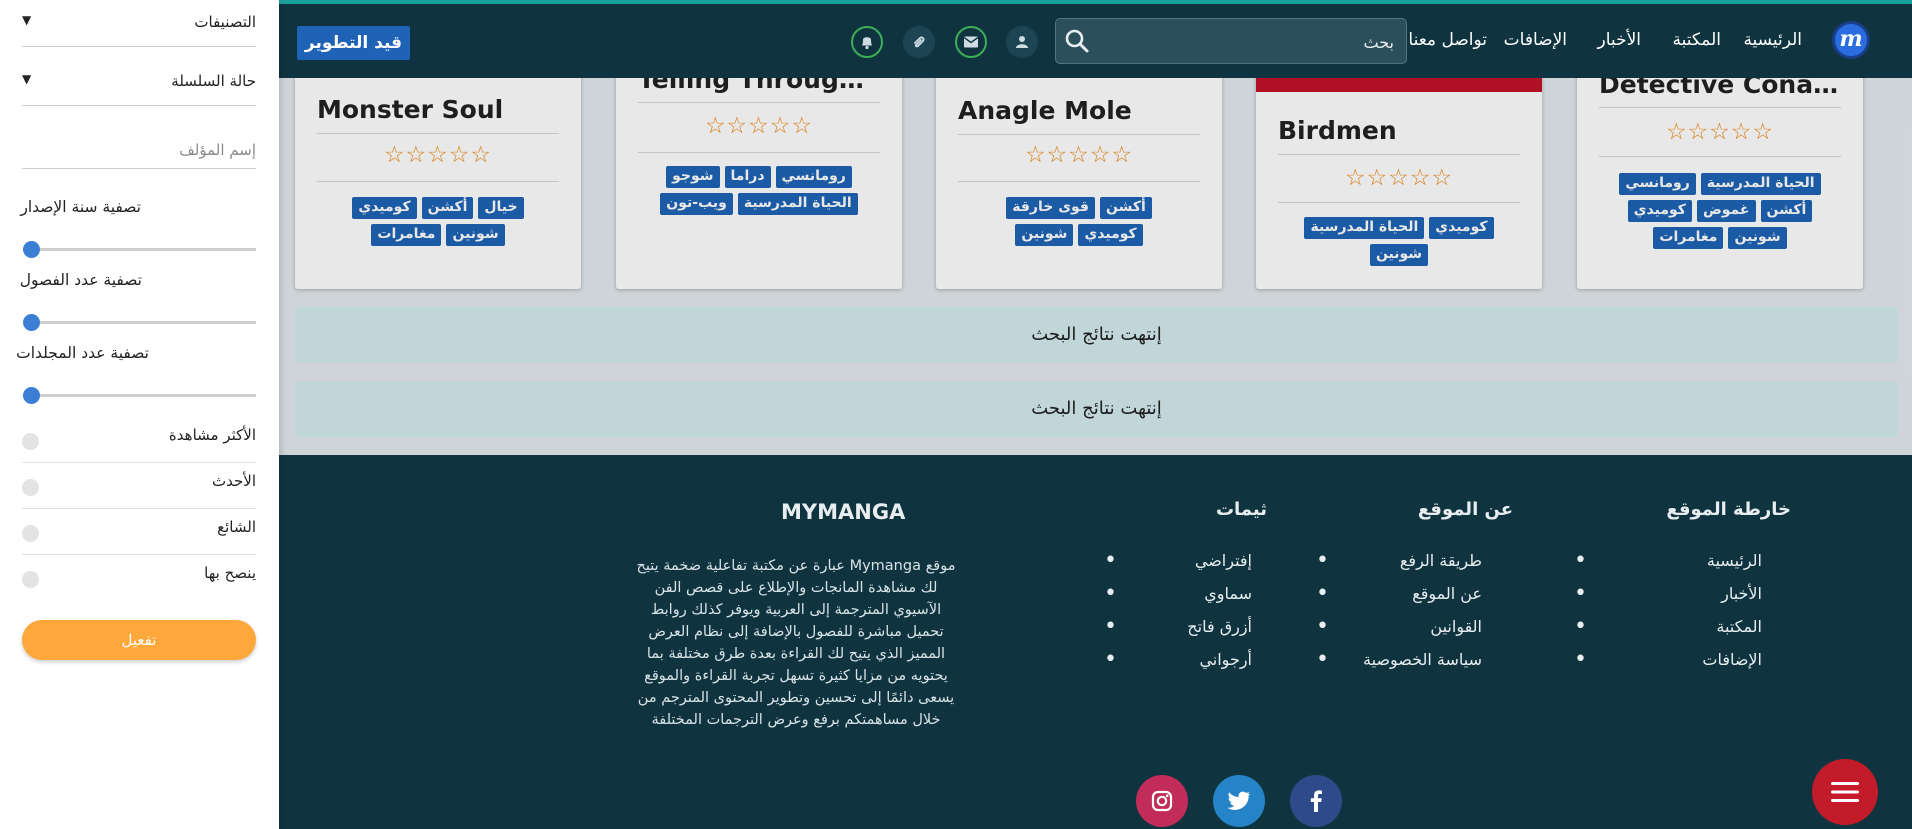 This screenshot has width=1912, height=829. Describe the element at coordinates (696, 204) in the screenshot. I see `genre-tag: ويب-تون` at that location.